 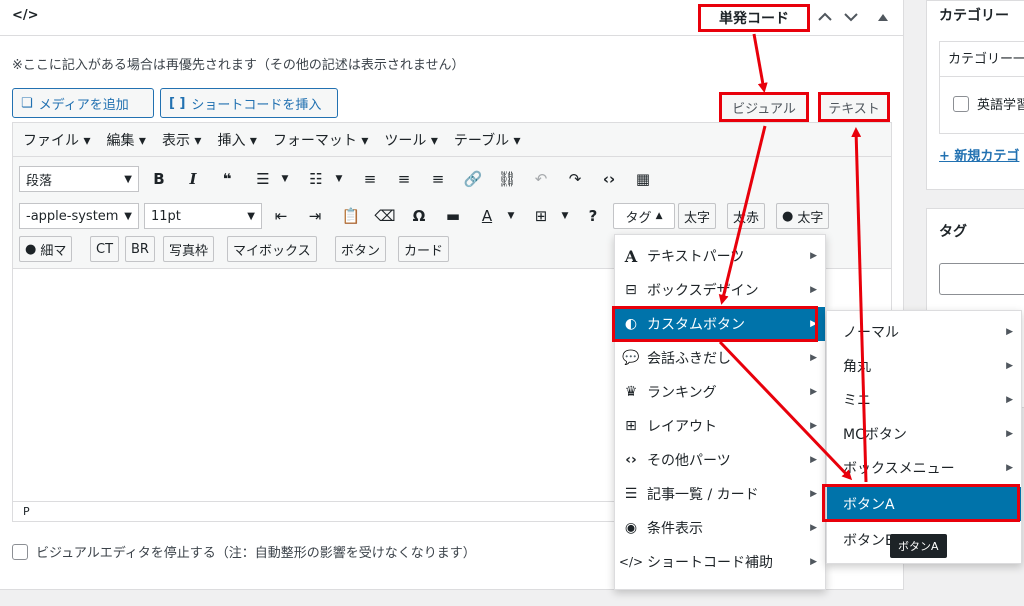 I want to click on arrow-visual-to-custom-button, so click(x=742, y=215).